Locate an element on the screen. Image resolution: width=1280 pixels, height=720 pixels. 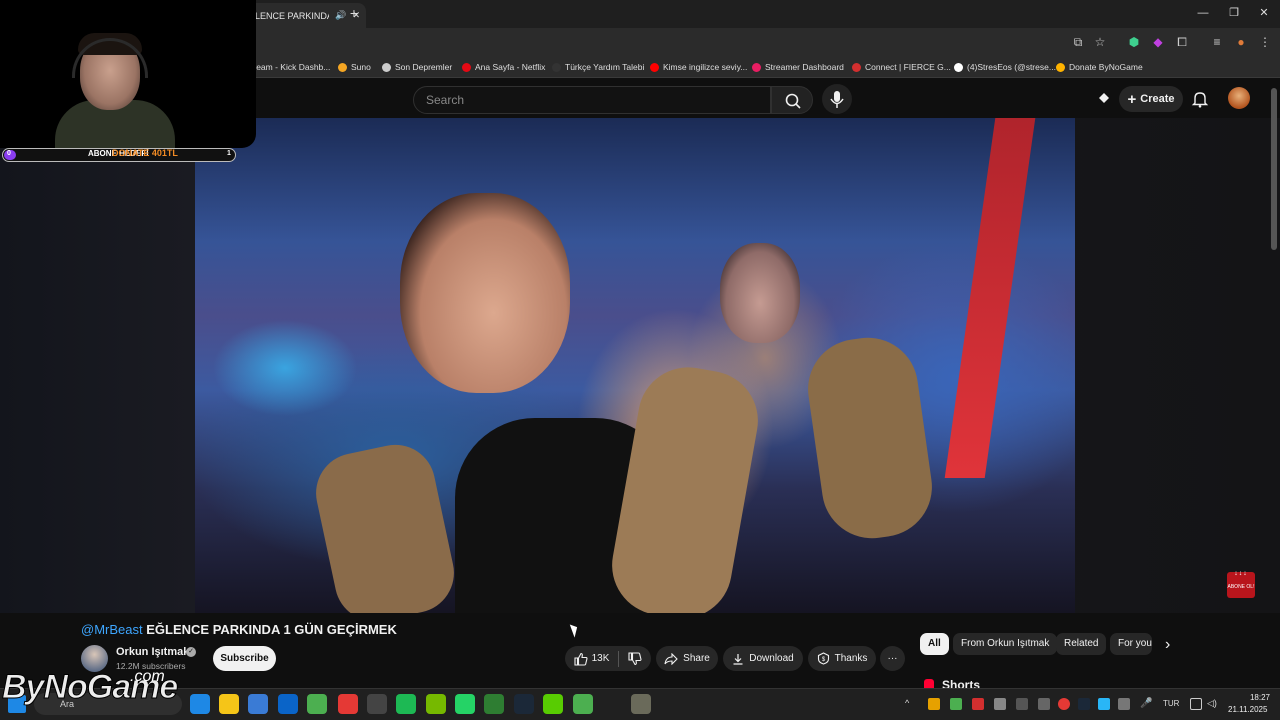
outlook-icon is located at coordinates (288, 704).